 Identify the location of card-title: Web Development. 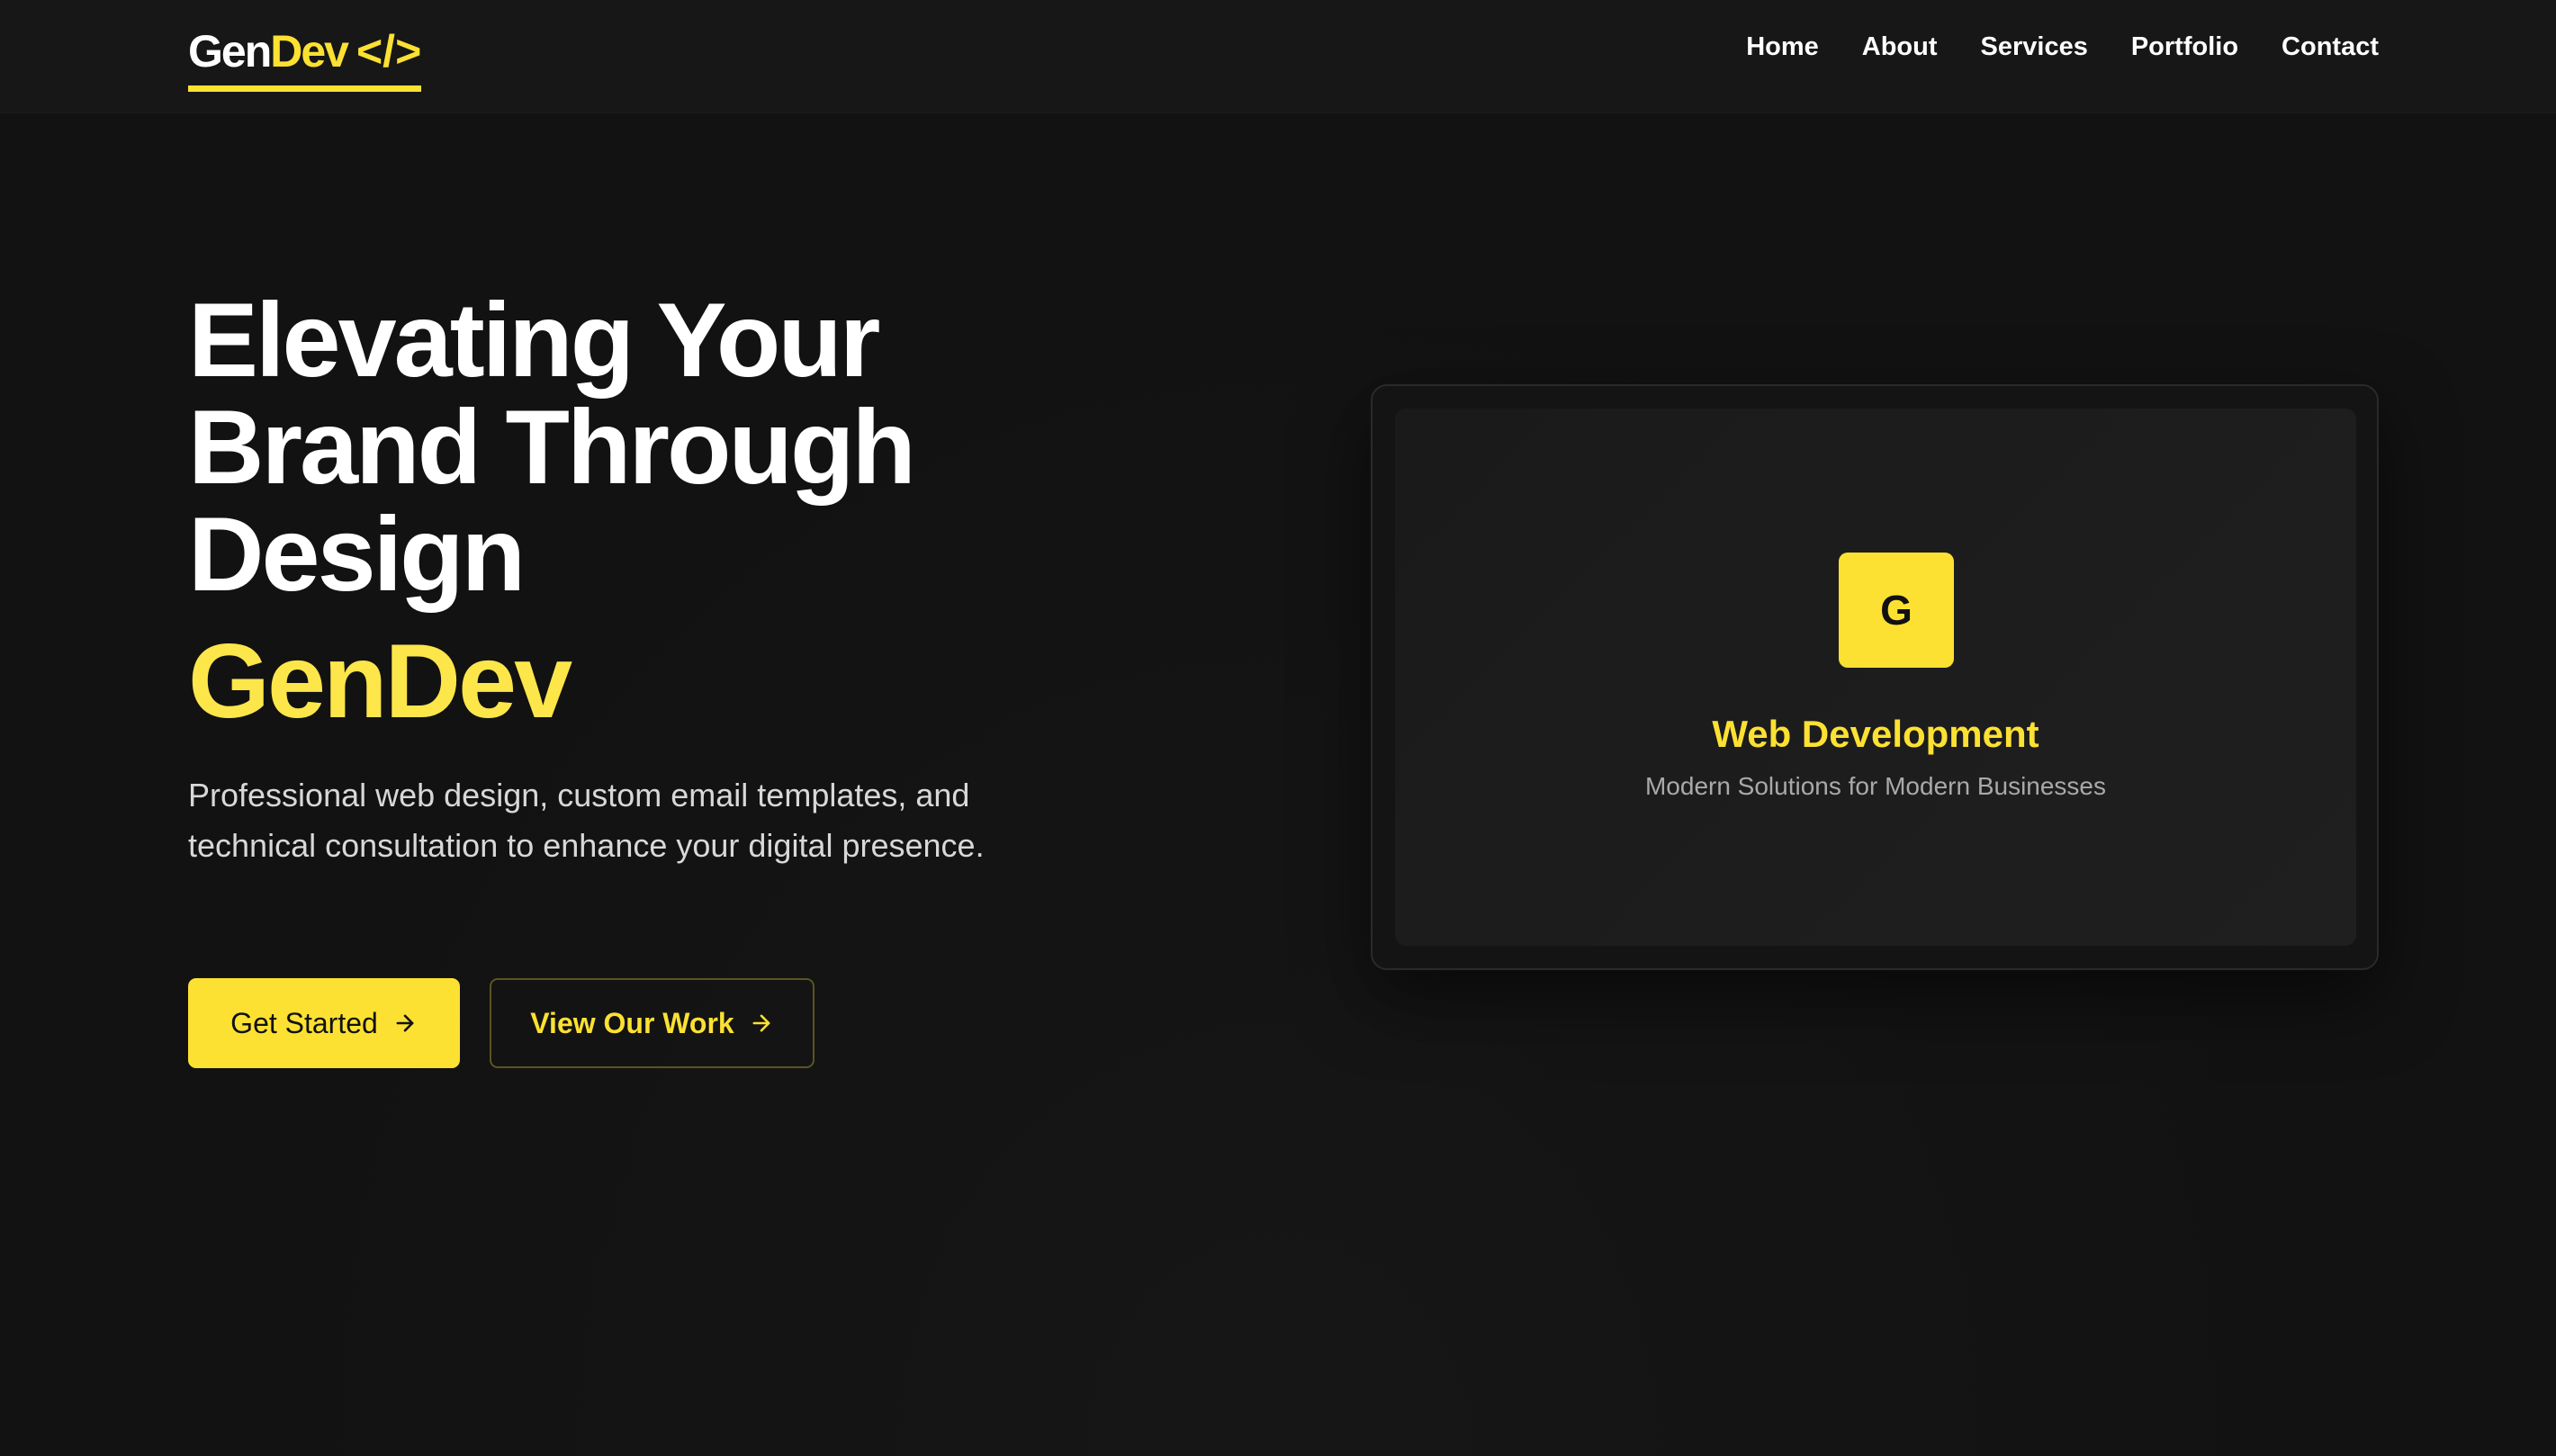
(1876, 734).